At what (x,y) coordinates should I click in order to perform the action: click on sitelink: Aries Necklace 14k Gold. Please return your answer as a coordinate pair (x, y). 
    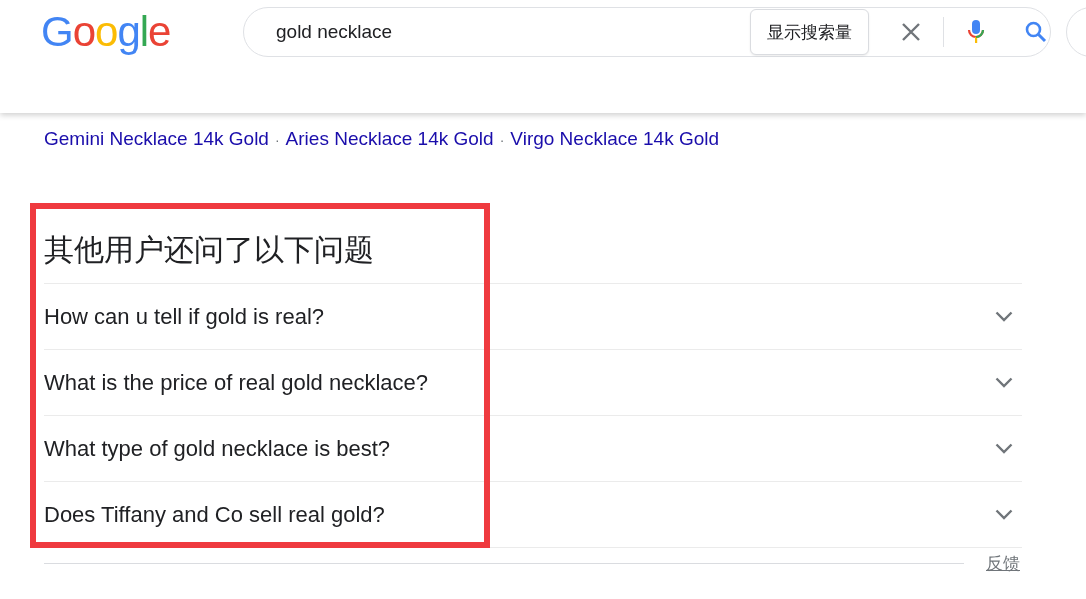
    Looking at the image, I should click on (389, 138).